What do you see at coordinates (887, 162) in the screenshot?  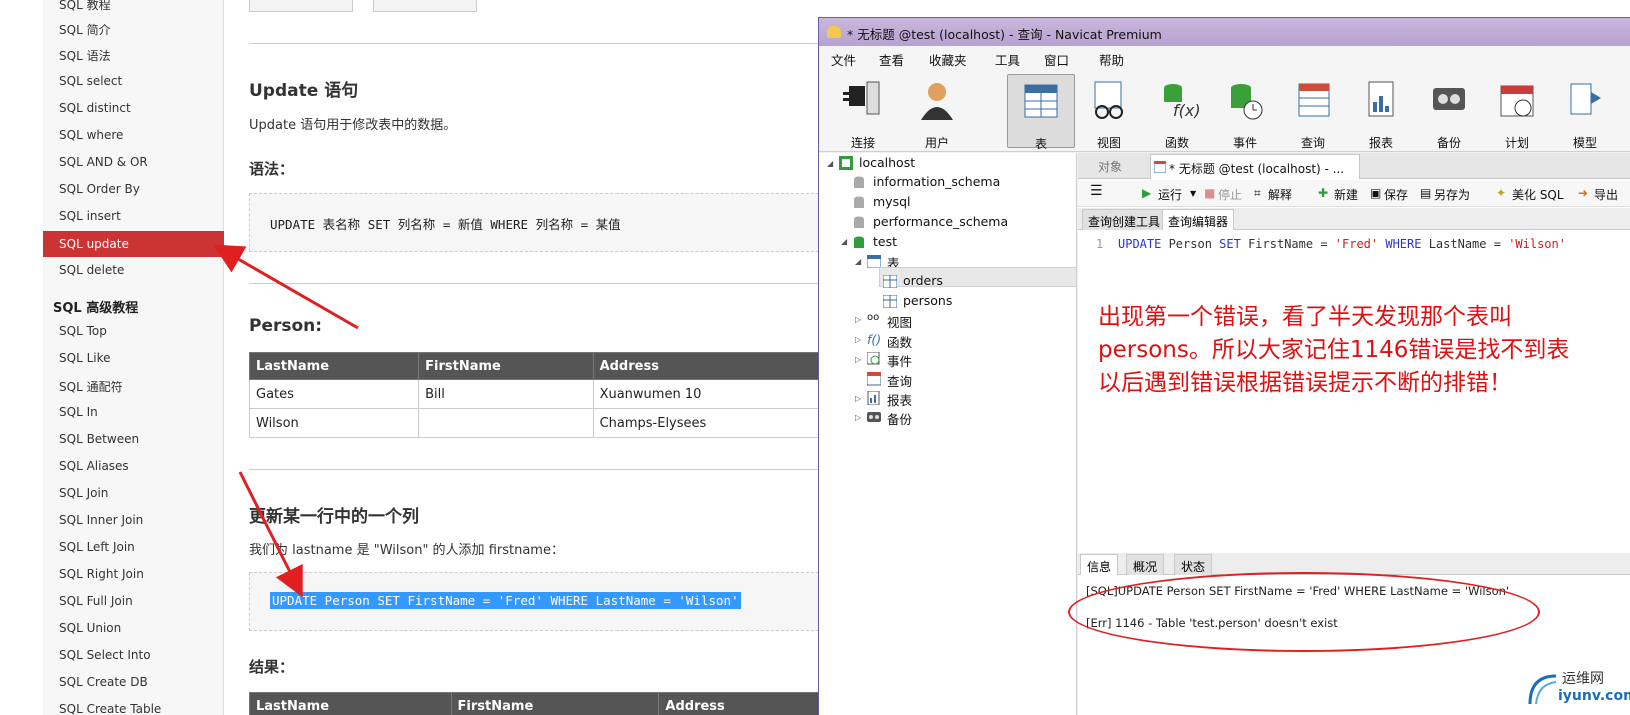 I see `tree-connection: localhost` at bounding box center [887, 162].